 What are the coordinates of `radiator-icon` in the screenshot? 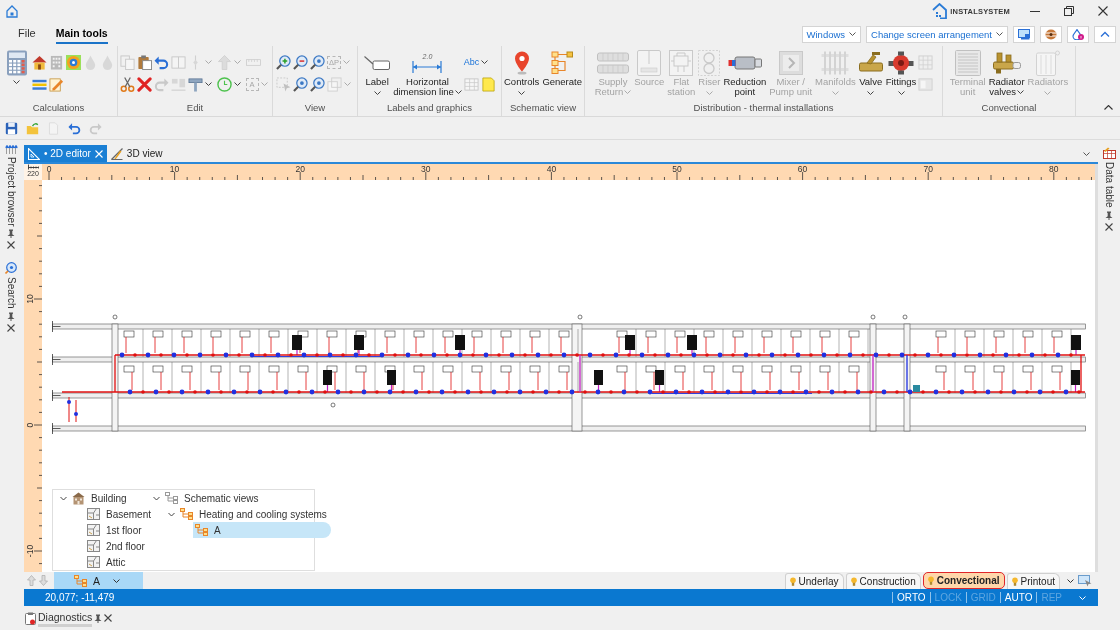 It's located at (1047, 62).